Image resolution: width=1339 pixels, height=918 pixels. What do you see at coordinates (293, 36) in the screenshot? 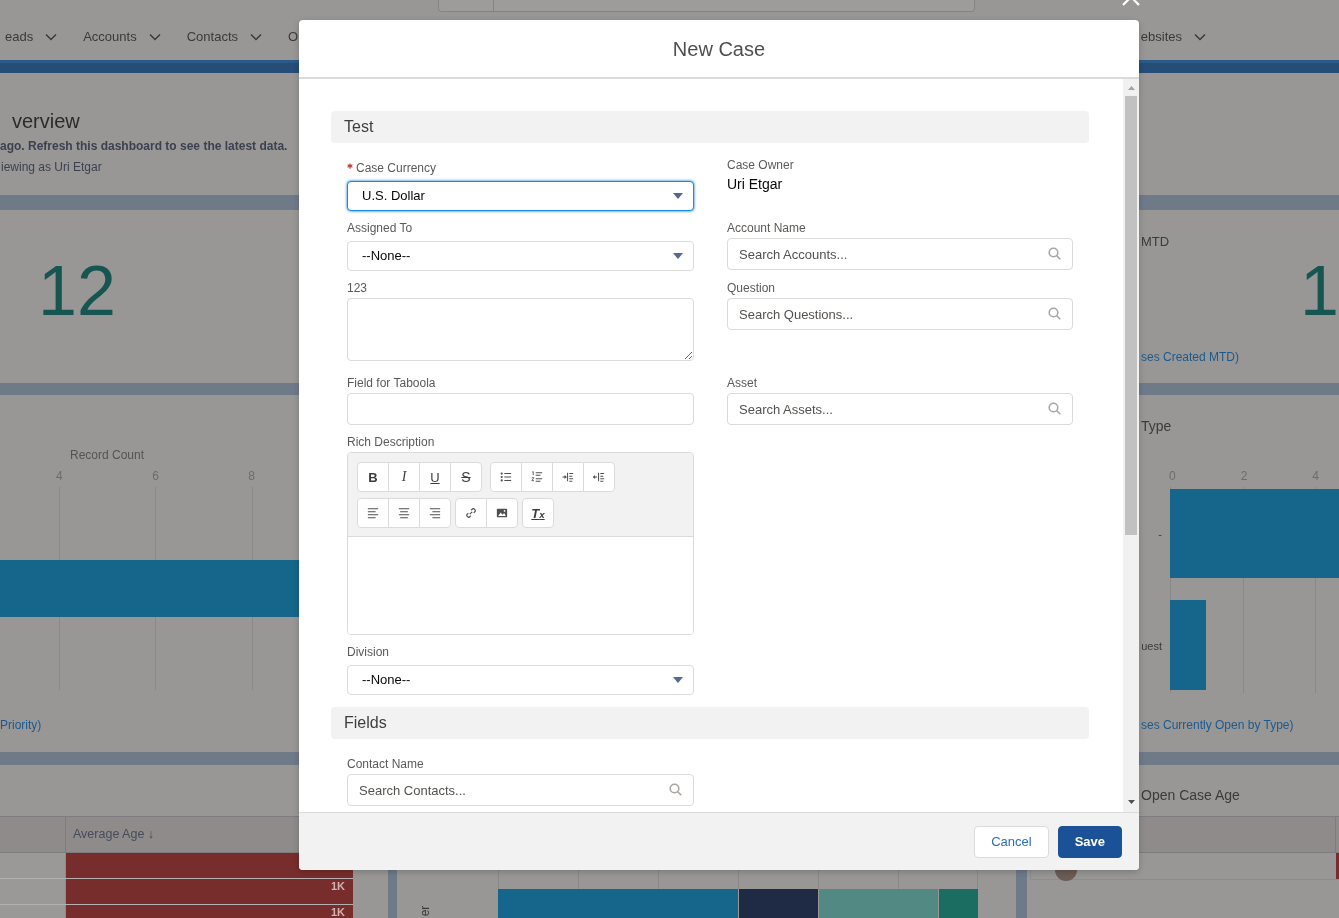
I see `nav-tab: O` at bounding box center [293, 36].